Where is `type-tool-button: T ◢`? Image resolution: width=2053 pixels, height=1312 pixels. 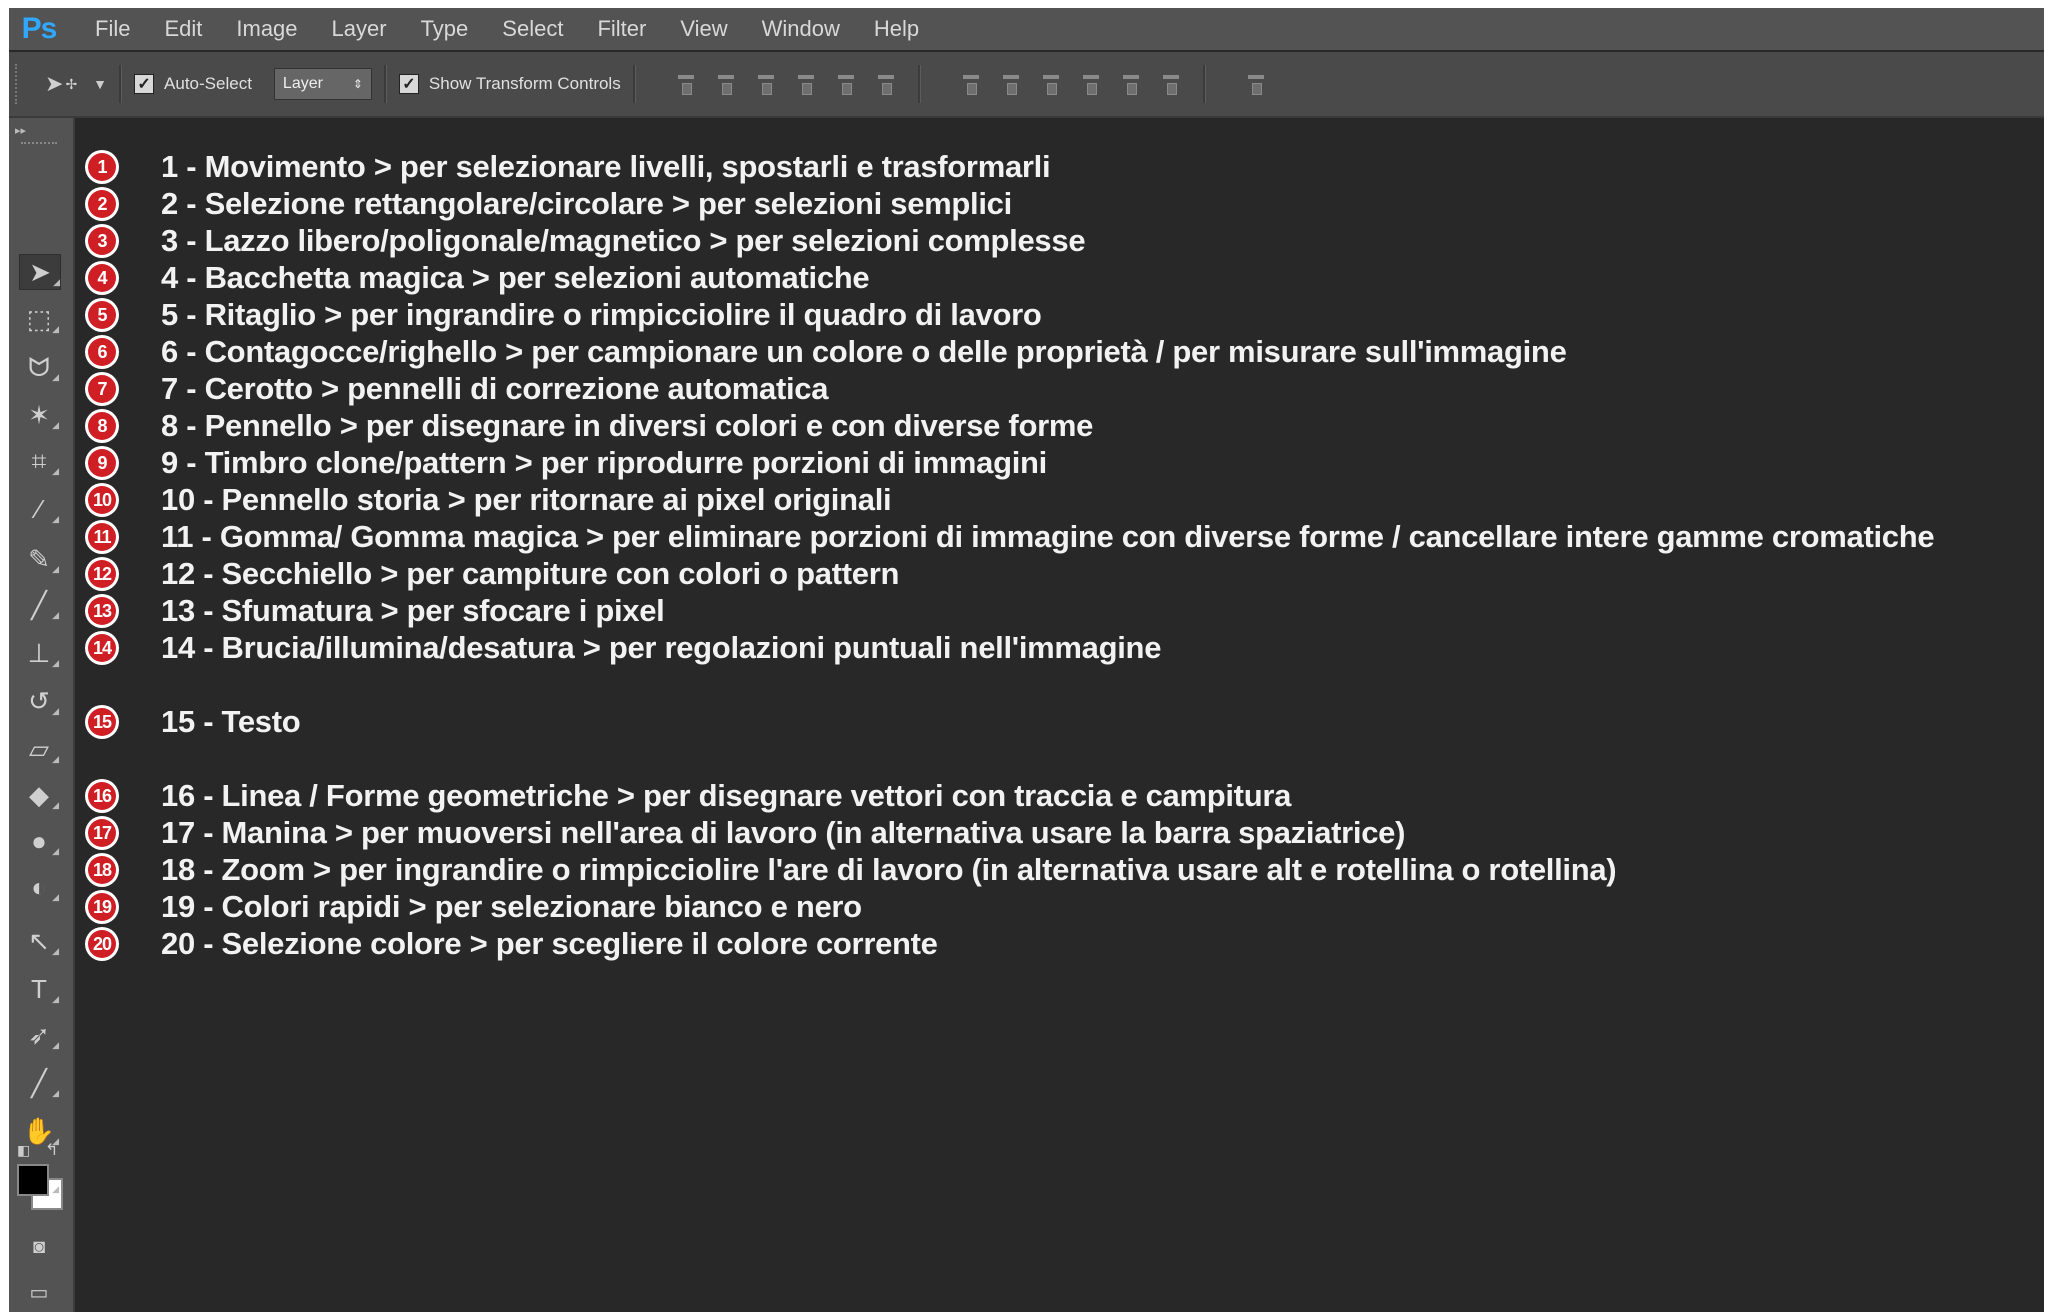
type-tool-button: T ◢ is located at coordinates (39, 989).